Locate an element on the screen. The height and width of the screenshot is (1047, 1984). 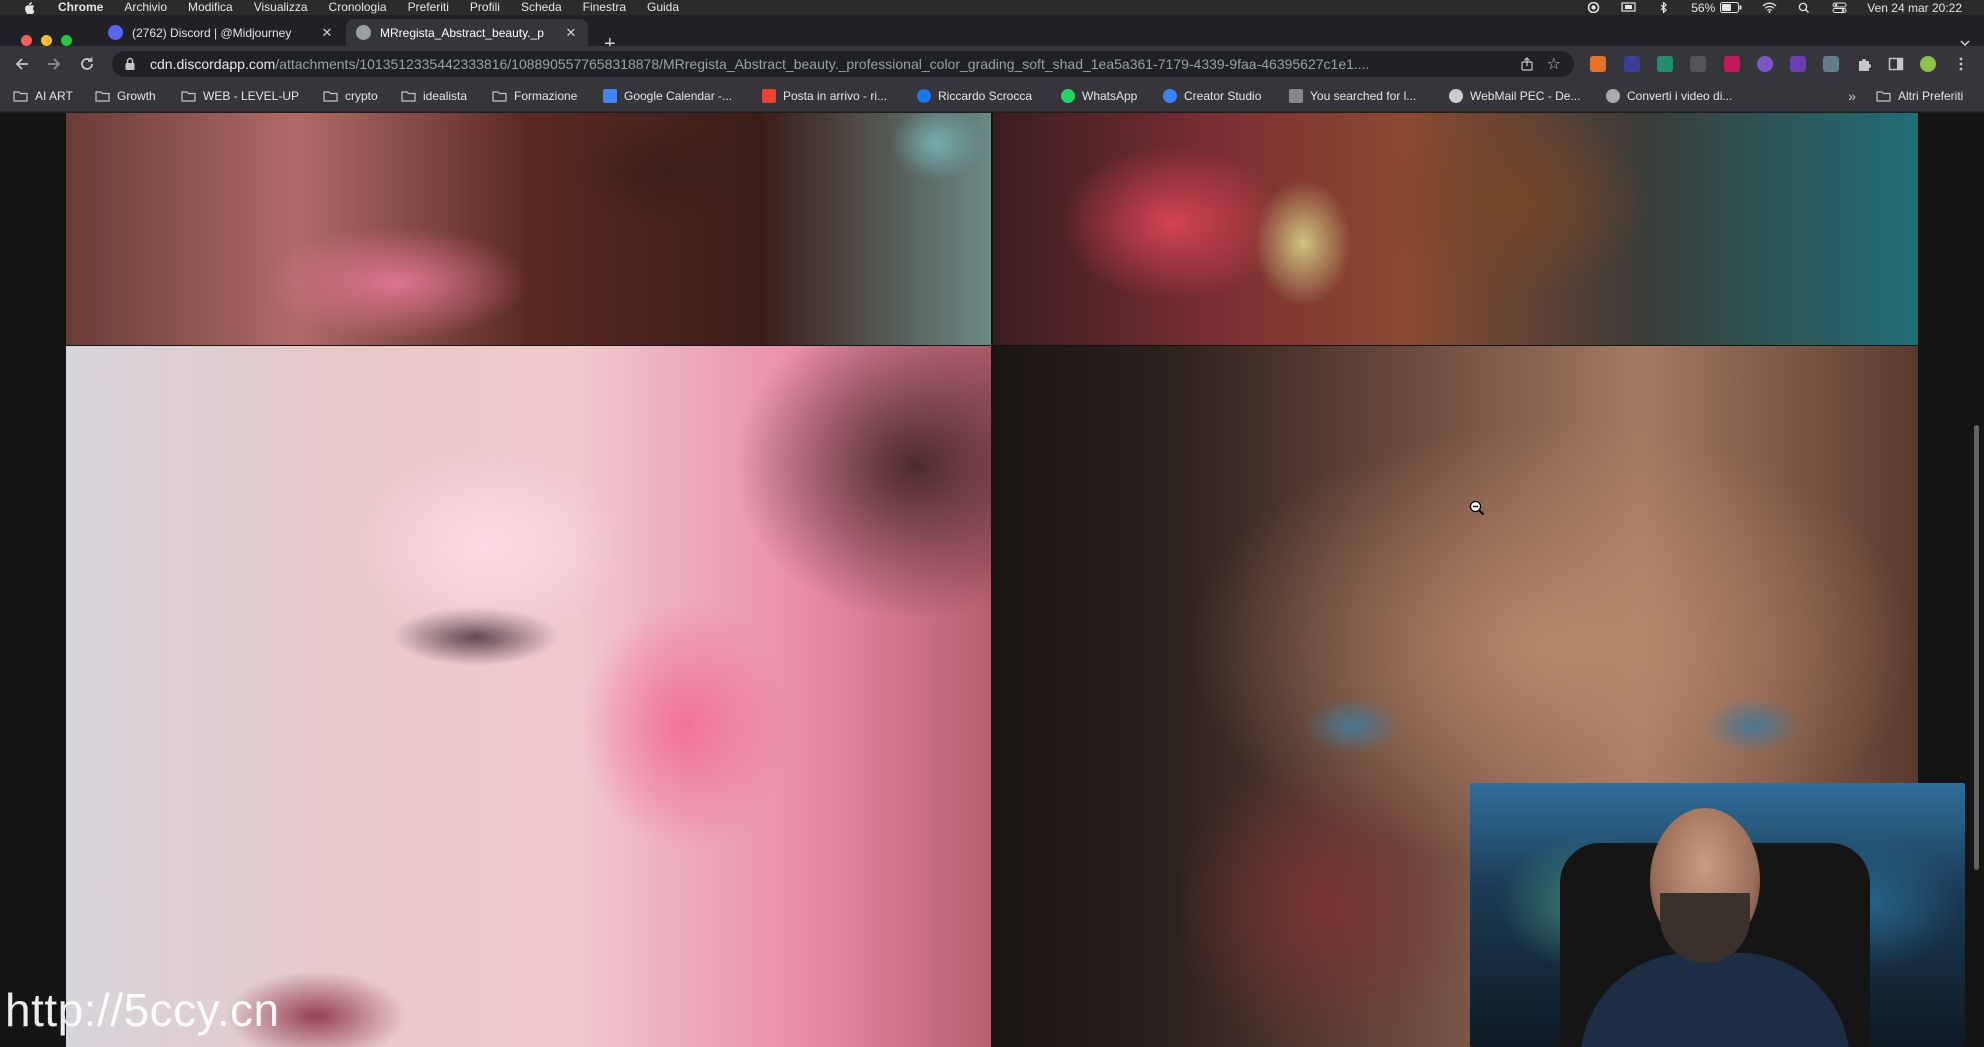
menu-modifica: Modifica is located at coordinates (210, 7).